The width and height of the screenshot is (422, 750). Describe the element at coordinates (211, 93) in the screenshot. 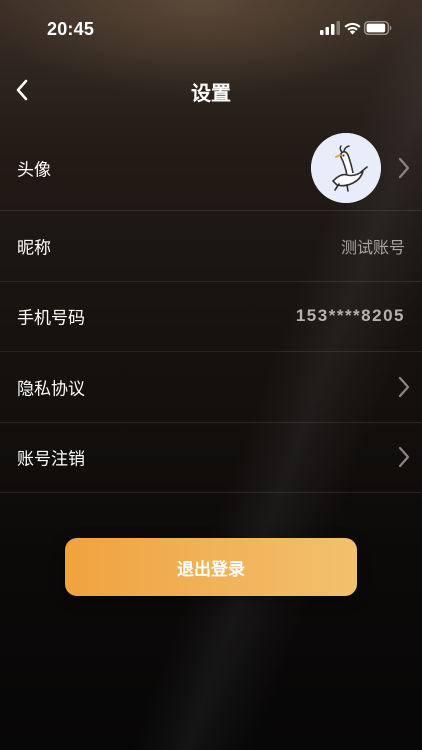

I see `page-title: 设置` at that location.